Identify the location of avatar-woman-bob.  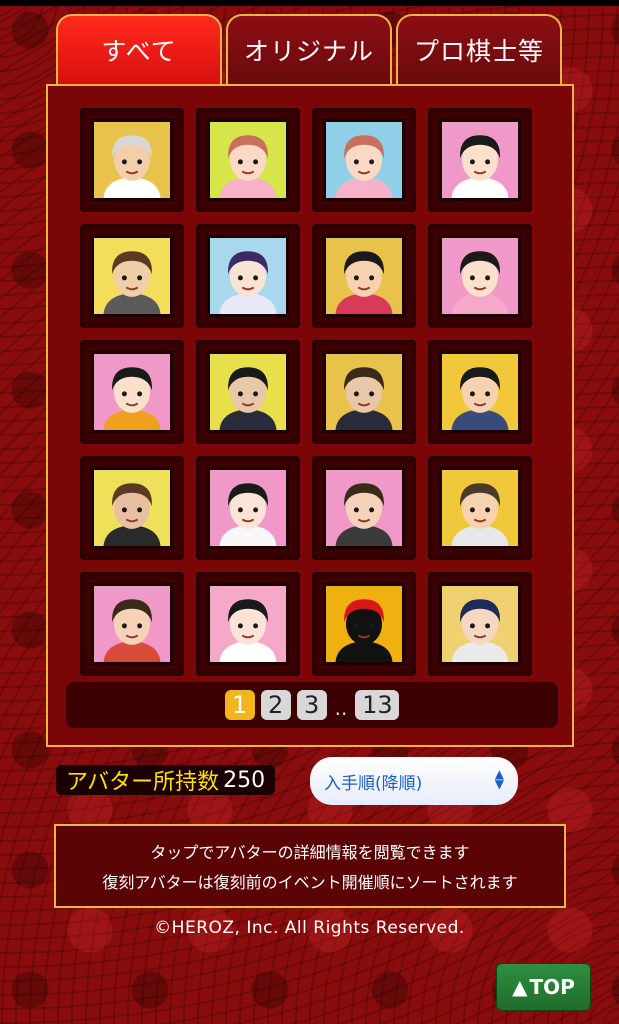
(132, 624).